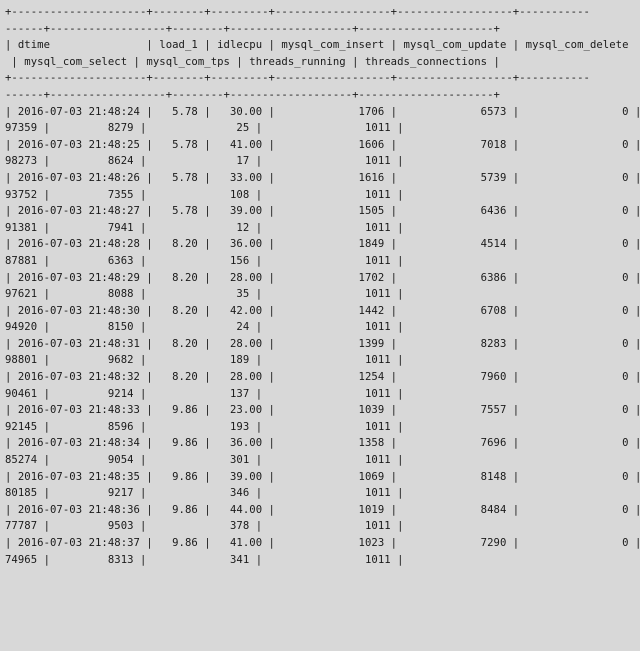 The width and height of the screenshot is (640, 651). I want to click on output-line: 74965 | 8313 | 341 | 1011 |, so click(204, 559).